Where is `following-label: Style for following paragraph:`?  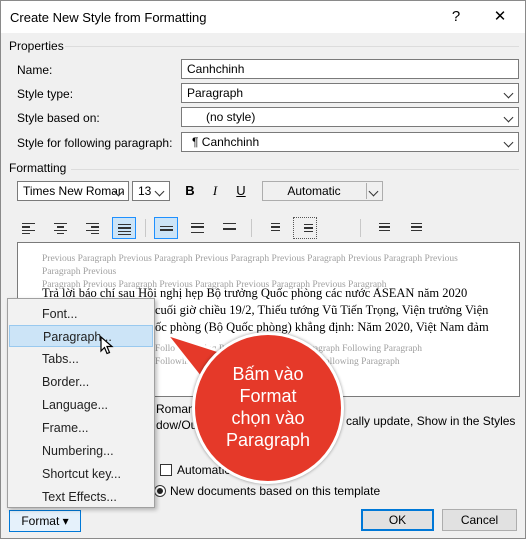
following-label: Style for following paragraph: is located at coordinates (95, 143).